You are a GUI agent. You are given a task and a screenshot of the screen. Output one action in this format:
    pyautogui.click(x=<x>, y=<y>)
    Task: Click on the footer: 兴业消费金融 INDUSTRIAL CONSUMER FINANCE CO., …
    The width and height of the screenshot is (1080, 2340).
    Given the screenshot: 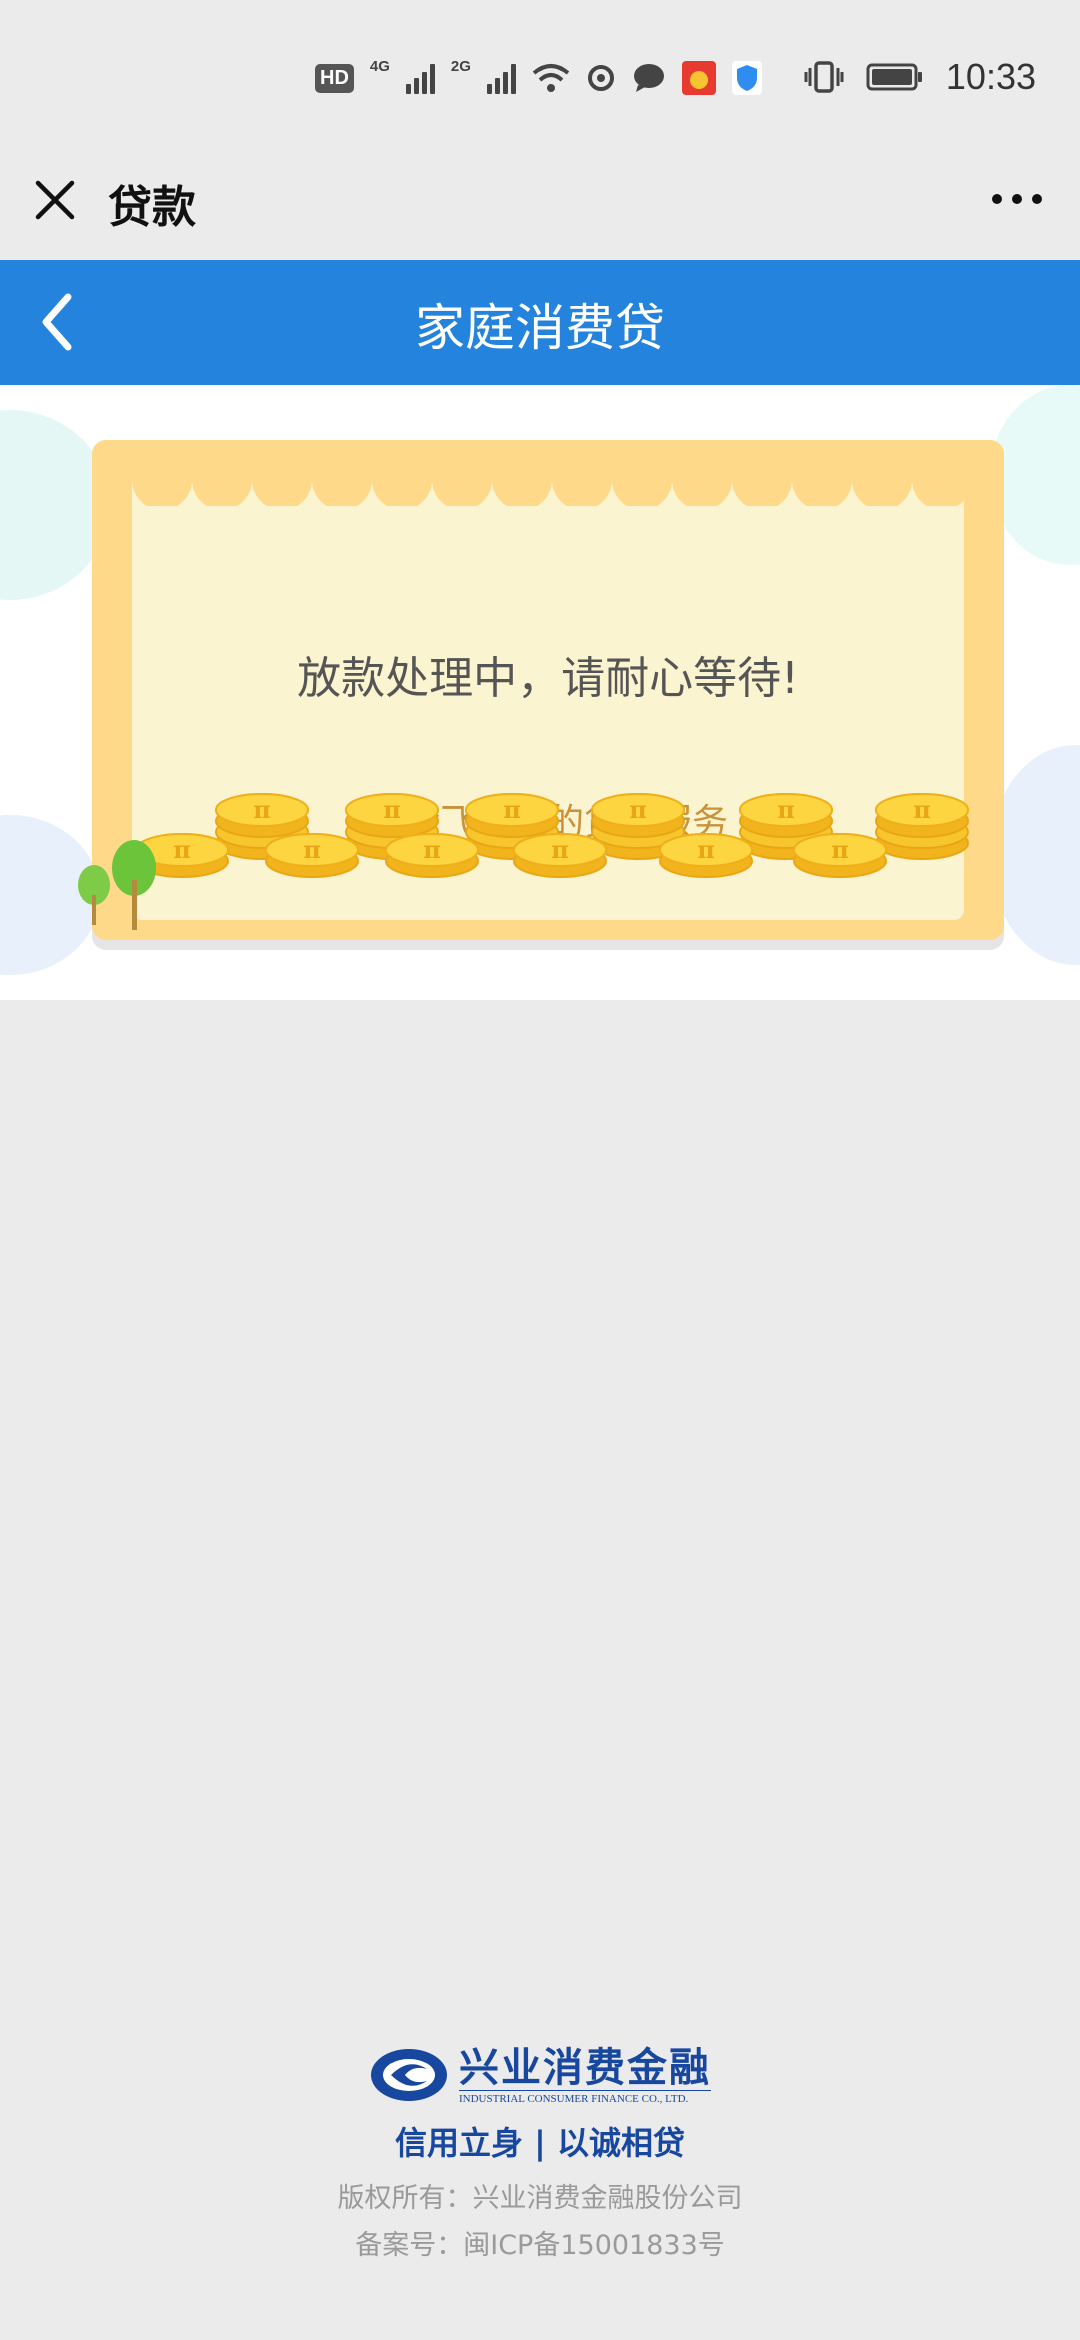 What is the action you would take?
    pyautogui.click(x=540, y=2151)
    